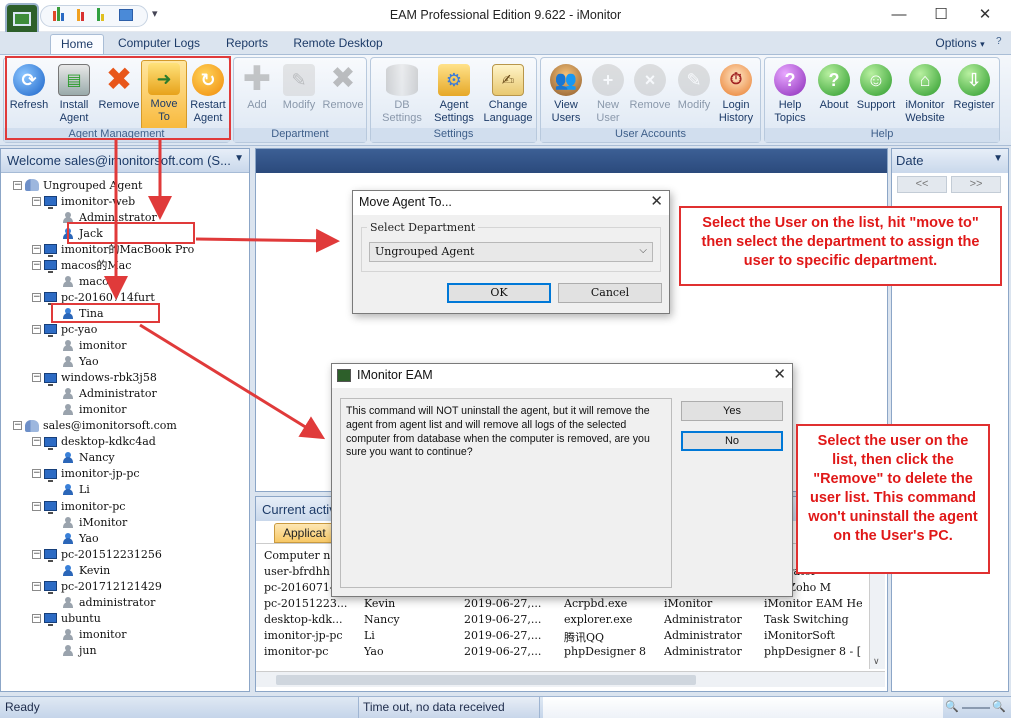 The image size is (1011, 718). What do you see at coordinates (80, 570) in the screenshot?
I see `tree-item: Kevin` at bounding box center [80, 570].